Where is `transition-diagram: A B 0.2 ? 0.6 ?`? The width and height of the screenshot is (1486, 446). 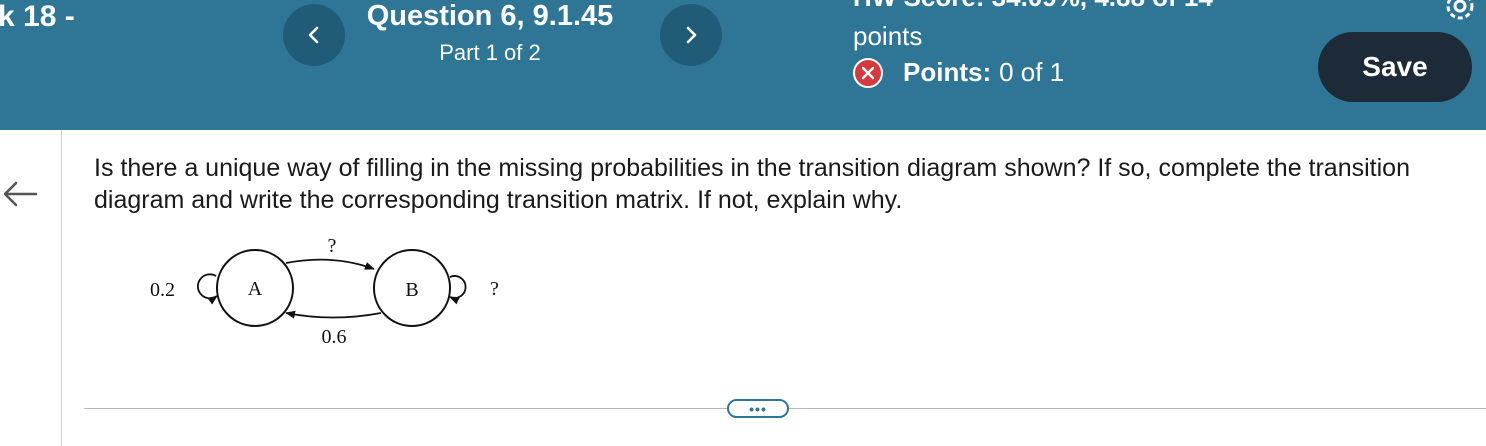 transition-diagram: A B 0.2 ? 0.6 ? is located at coordinates (324, 291).